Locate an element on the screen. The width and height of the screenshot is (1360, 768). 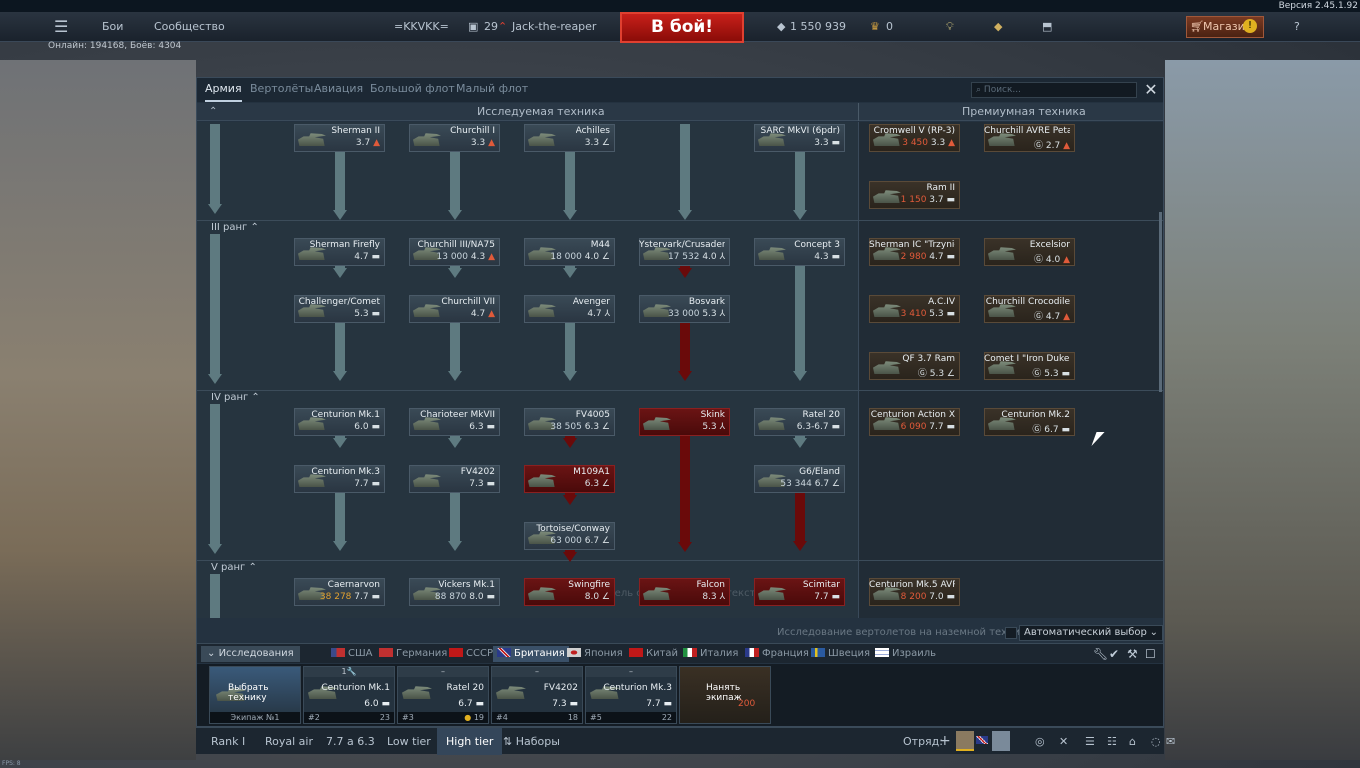
gold-balance: 0 is located at coordinates (889, 27).